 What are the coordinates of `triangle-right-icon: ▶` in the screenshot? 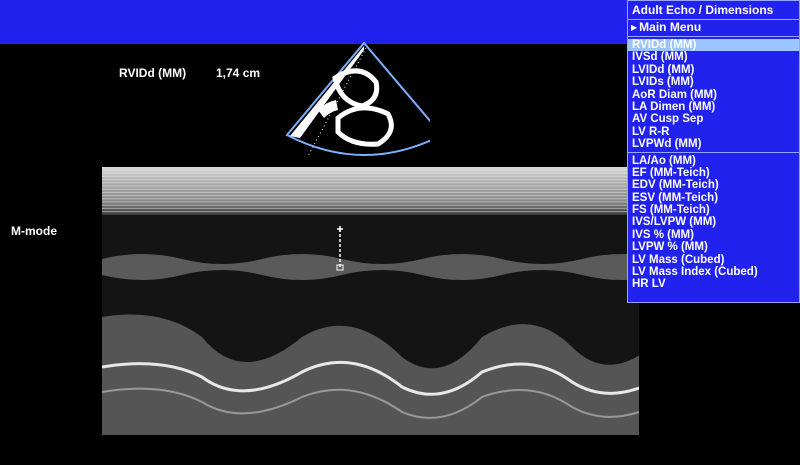 It's located at (634, 27).